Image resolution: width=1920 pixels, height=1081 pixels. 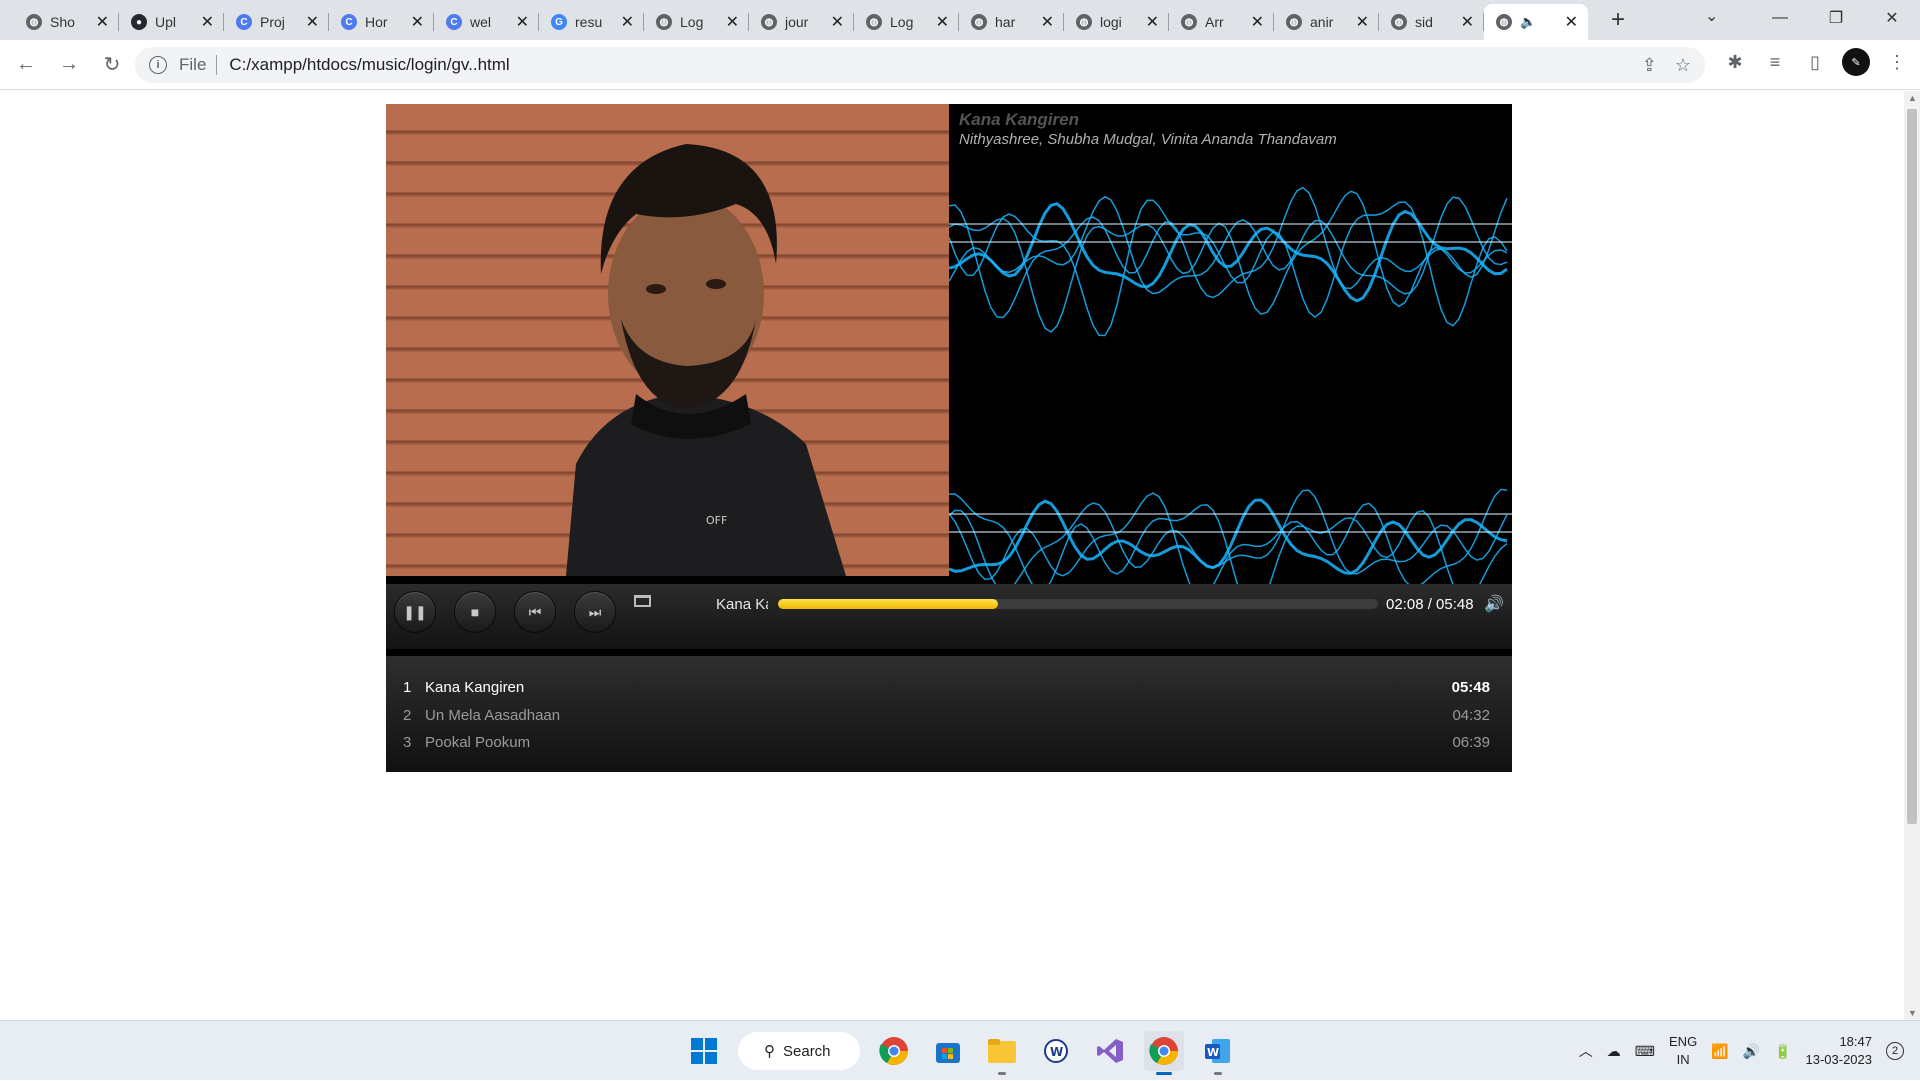 What do you see at coordinates (1895, 1051) in the screenshot?
I see `notification-badge: 2` at bounding box center [1895, 1051].